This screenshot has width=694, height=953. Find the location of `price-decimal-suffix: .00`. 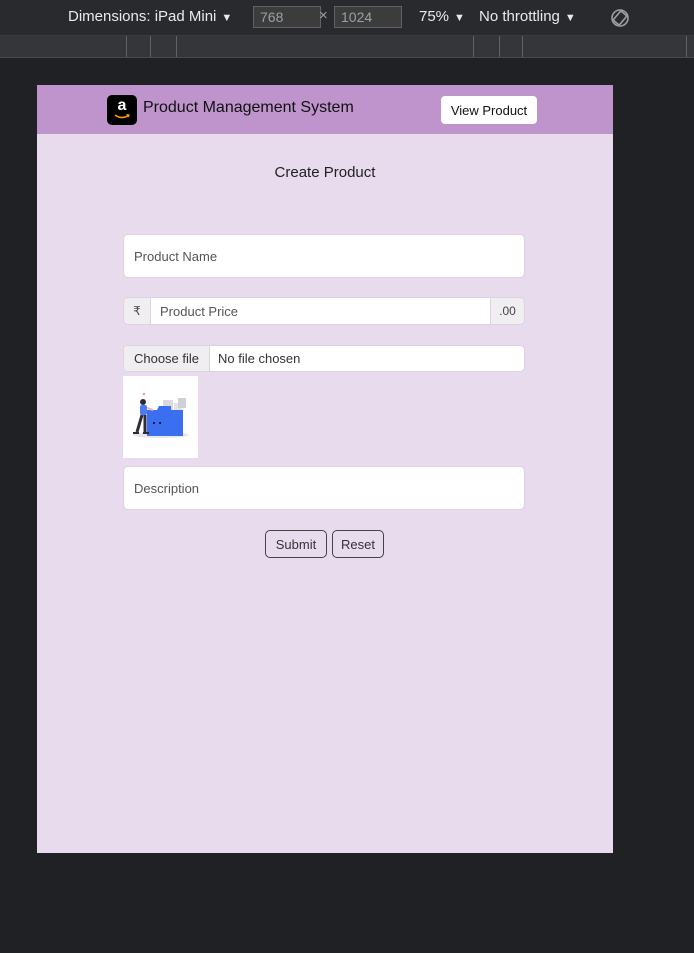

price-decimal-suffix: .00 is located at coordinates (507, 311).